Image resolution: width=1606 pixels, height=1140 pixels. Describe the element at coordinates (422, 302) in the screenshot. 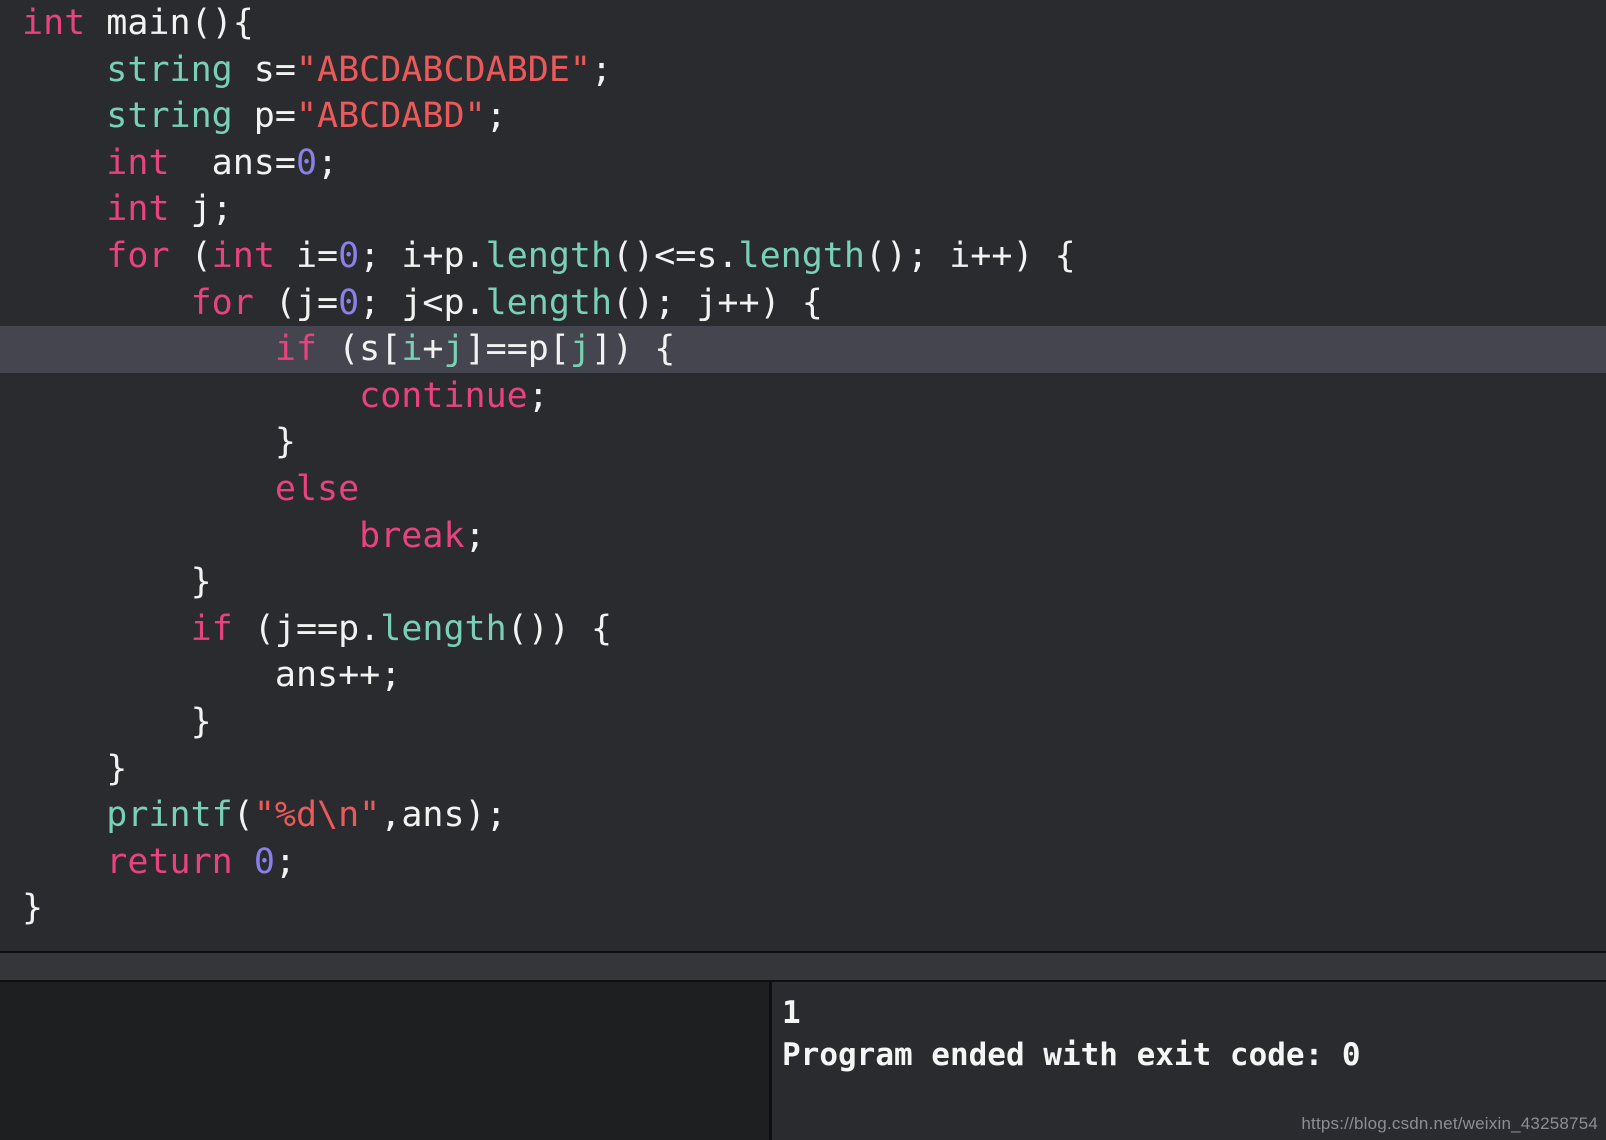

I see `code-token: ; j<p.` at that location.